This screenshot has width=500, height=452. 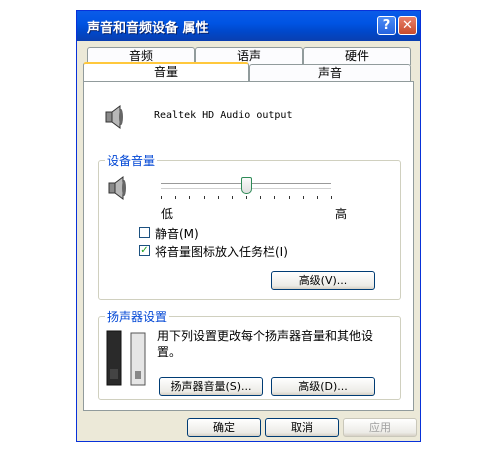 I want to click on device-name: Realtek HD Audio output, so click(x=223, y=115).